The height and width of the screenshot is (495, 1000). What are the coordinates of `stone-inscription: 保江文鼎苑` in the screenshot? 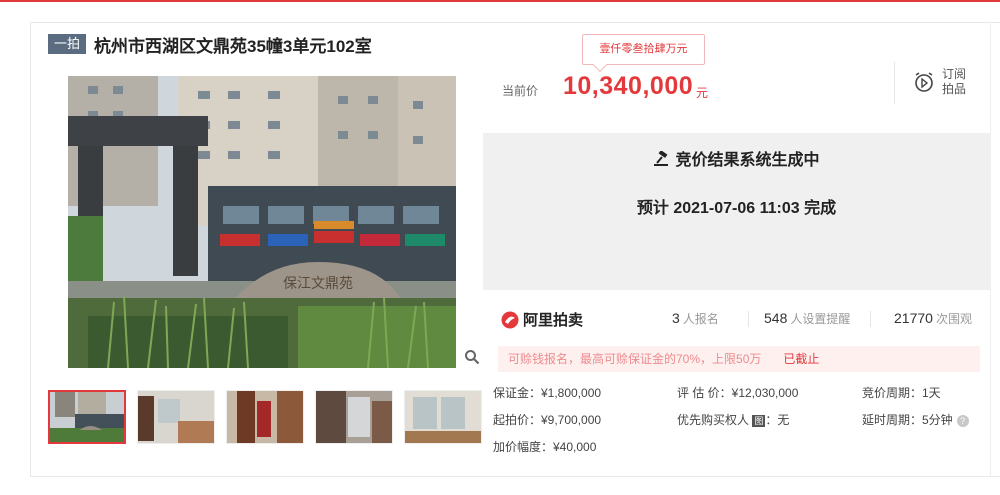 It's located at (318, 284).